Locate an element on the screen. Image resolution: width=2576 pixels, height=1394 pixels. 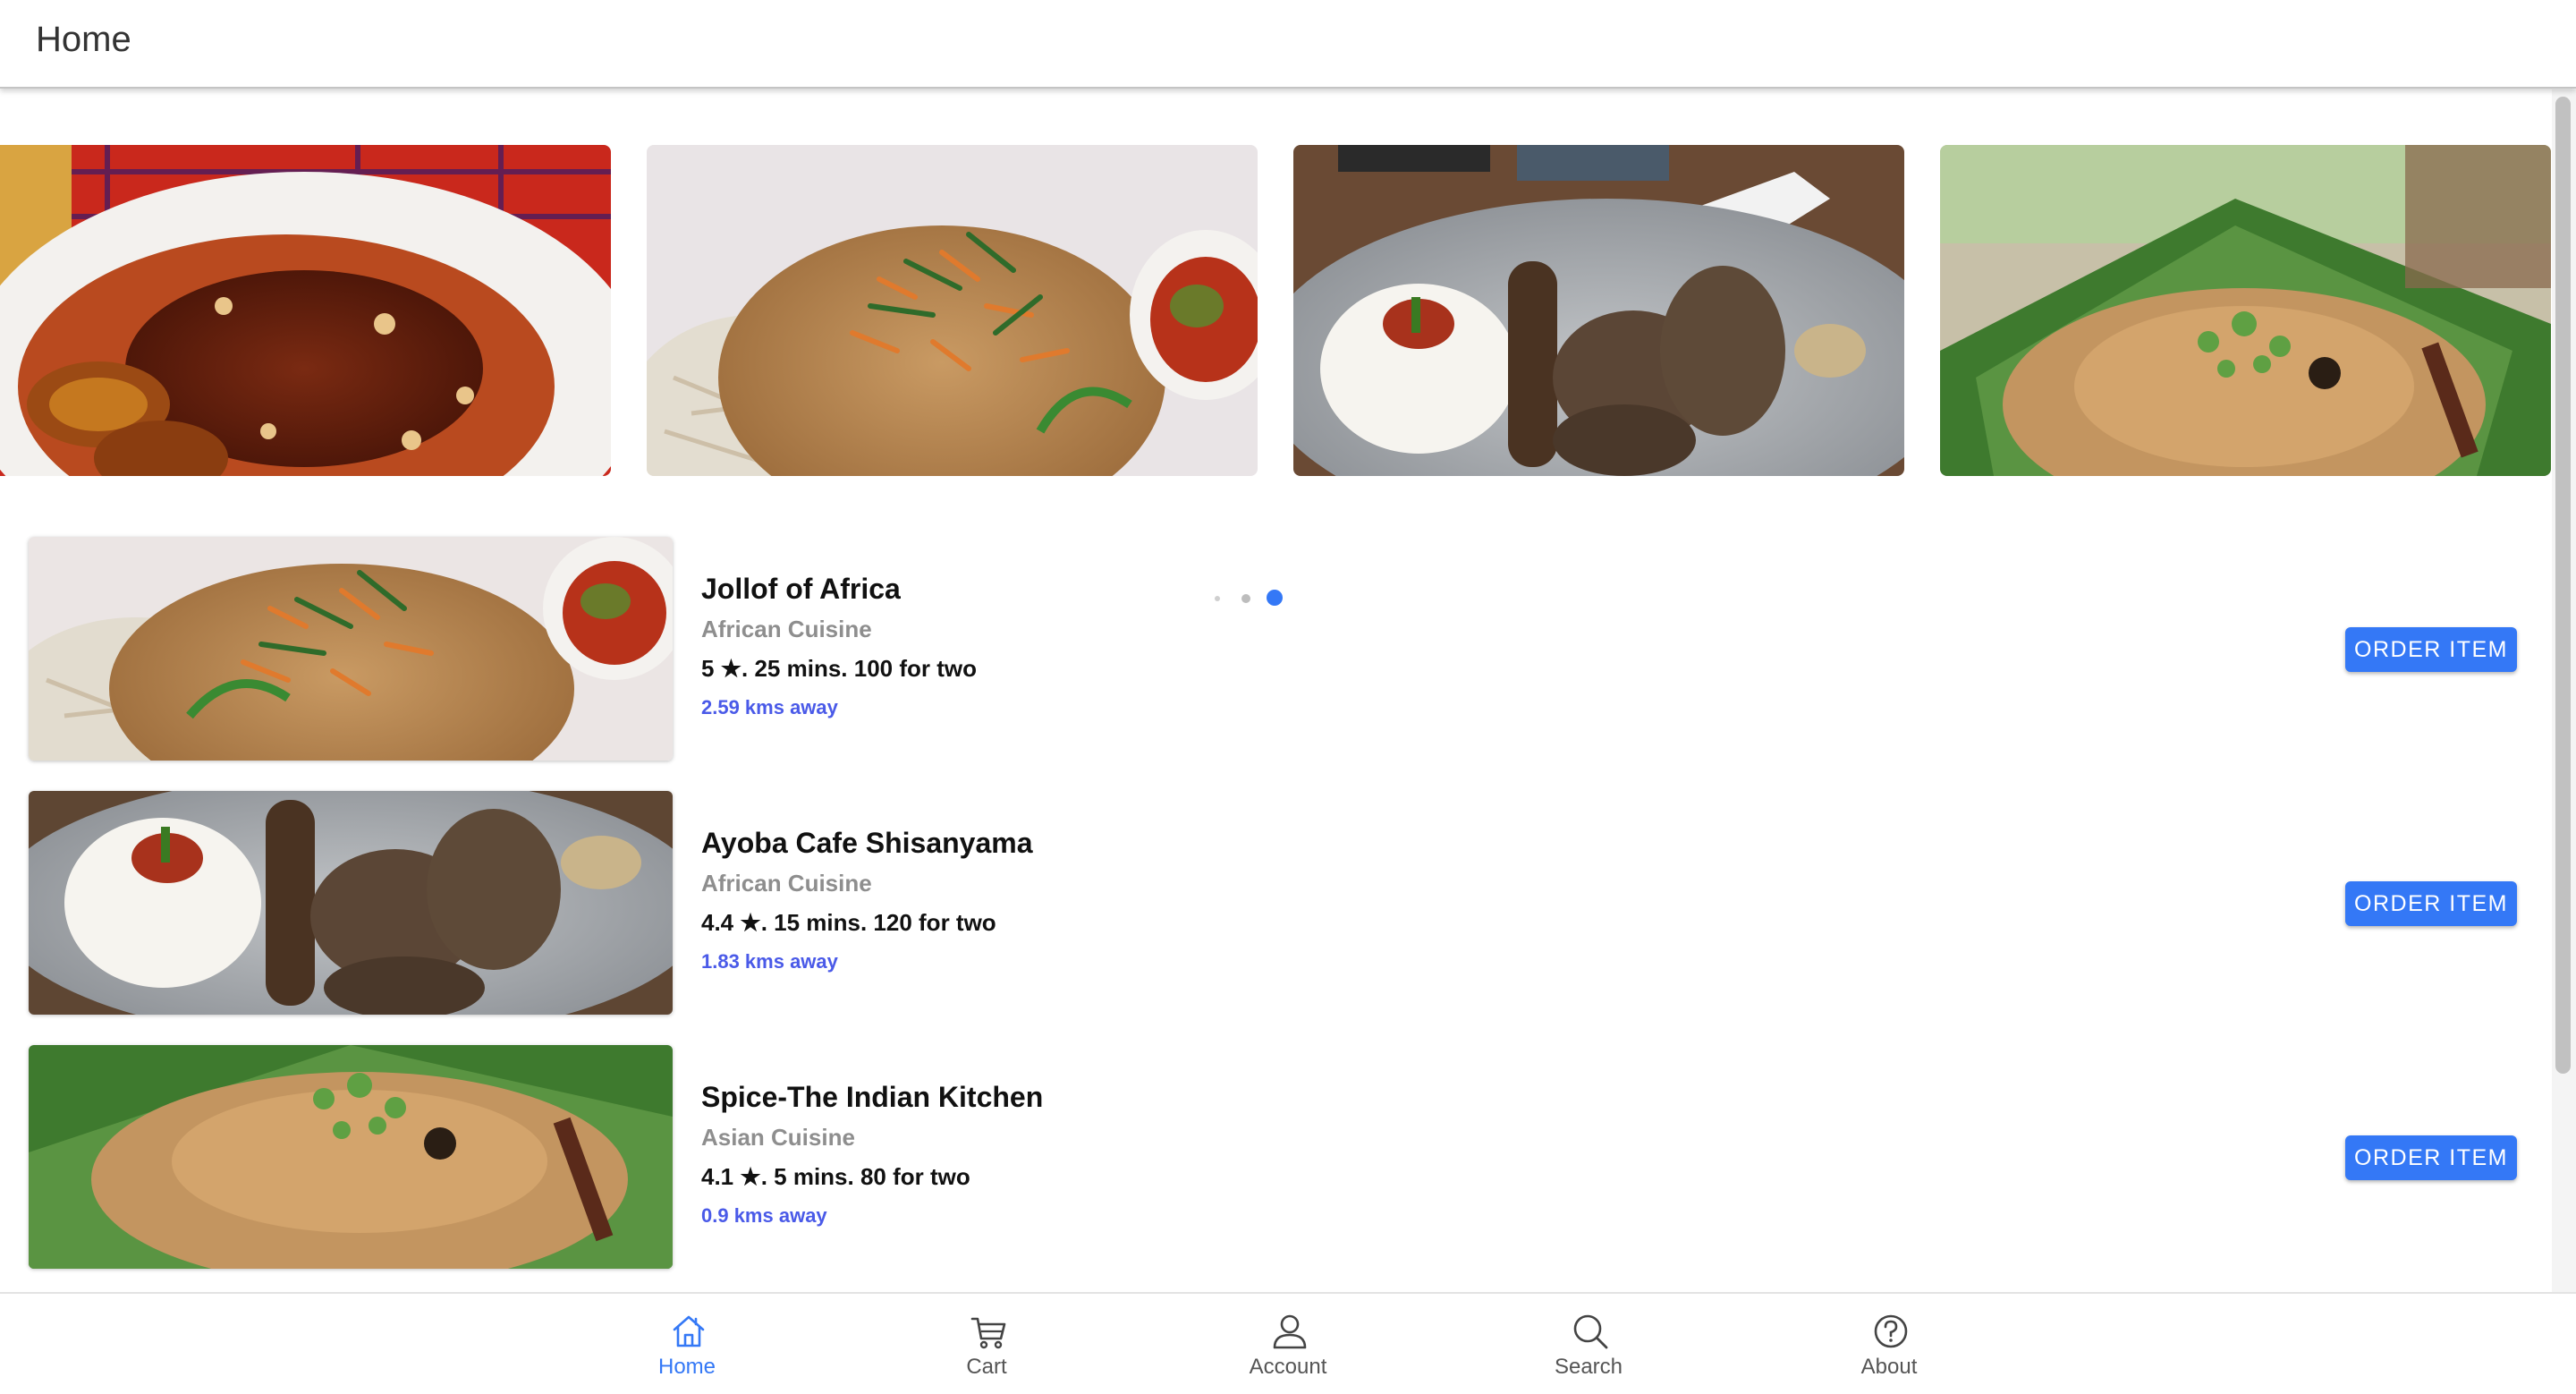
help-icon is located at coordinates (1891, 1331).